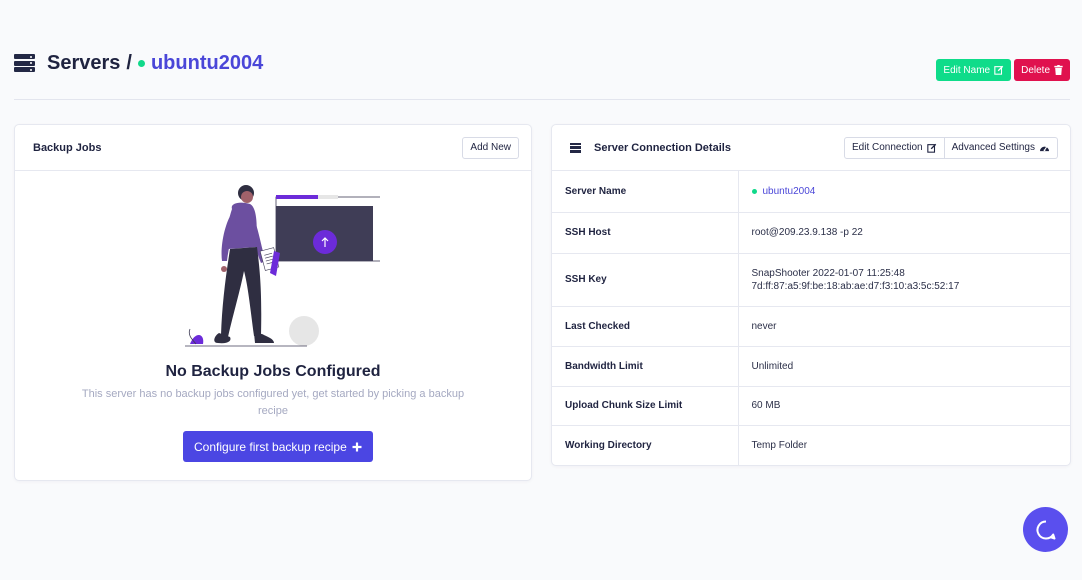  Describe the element at coordinates (904, 233) in the screenshot. I see `ssh-host-value: root@209.23.9.138 -p 22` at that location.